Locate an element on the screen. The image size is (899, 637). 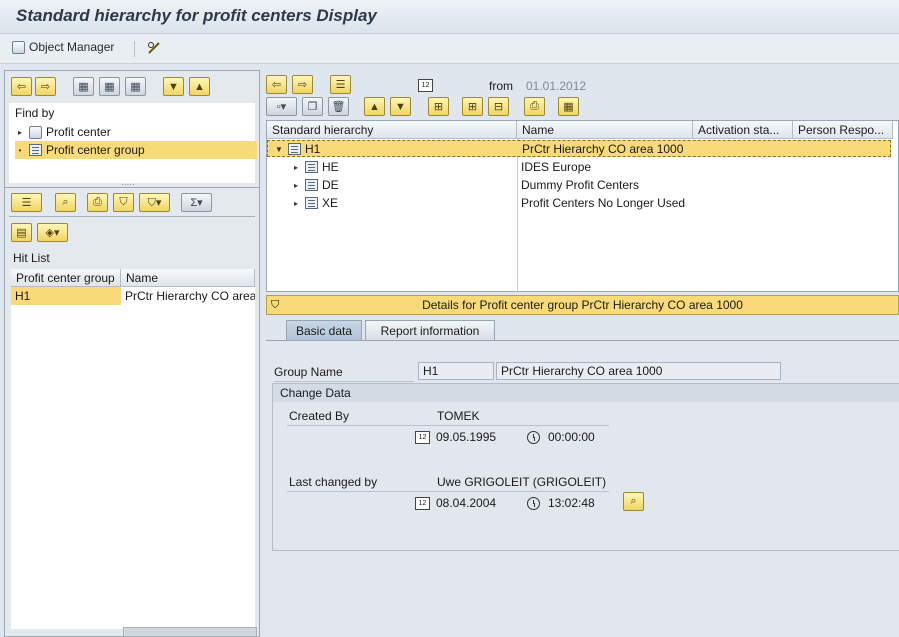
views-button: ◈▾ is located at coordinates (52, 232).